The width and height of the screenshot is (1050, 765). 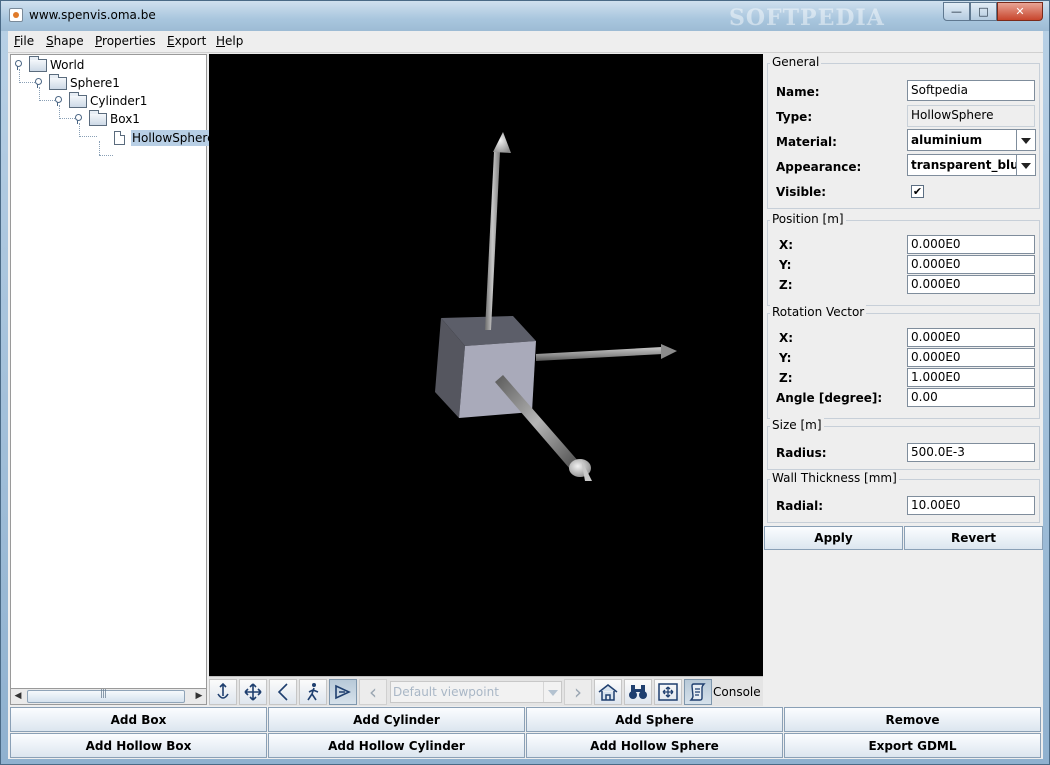 What do you see at coordinates (599, 354) in the screenshot?
I see `x-axis-shaft` at bounding box center [599, 354].